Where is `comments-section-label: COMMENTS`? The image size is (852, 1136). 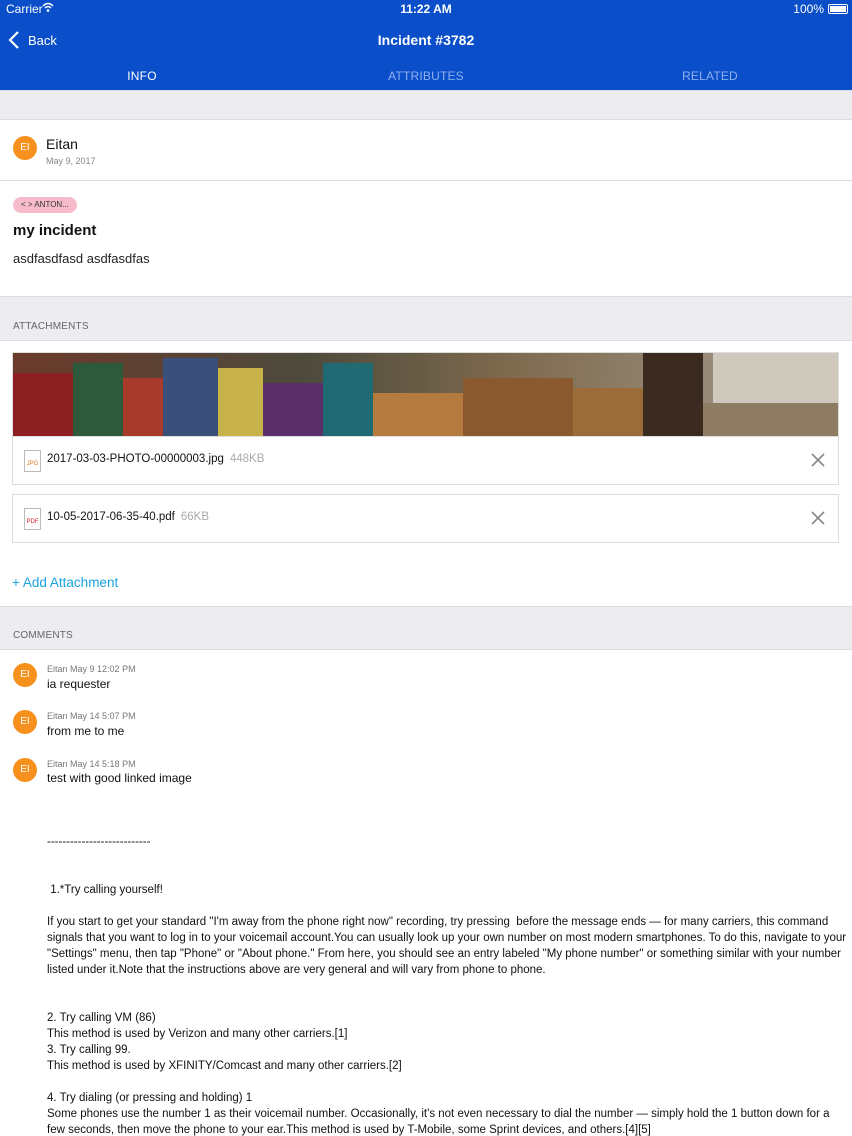 comments-section-label: COMMENTS is located at coordinates (43, 635).